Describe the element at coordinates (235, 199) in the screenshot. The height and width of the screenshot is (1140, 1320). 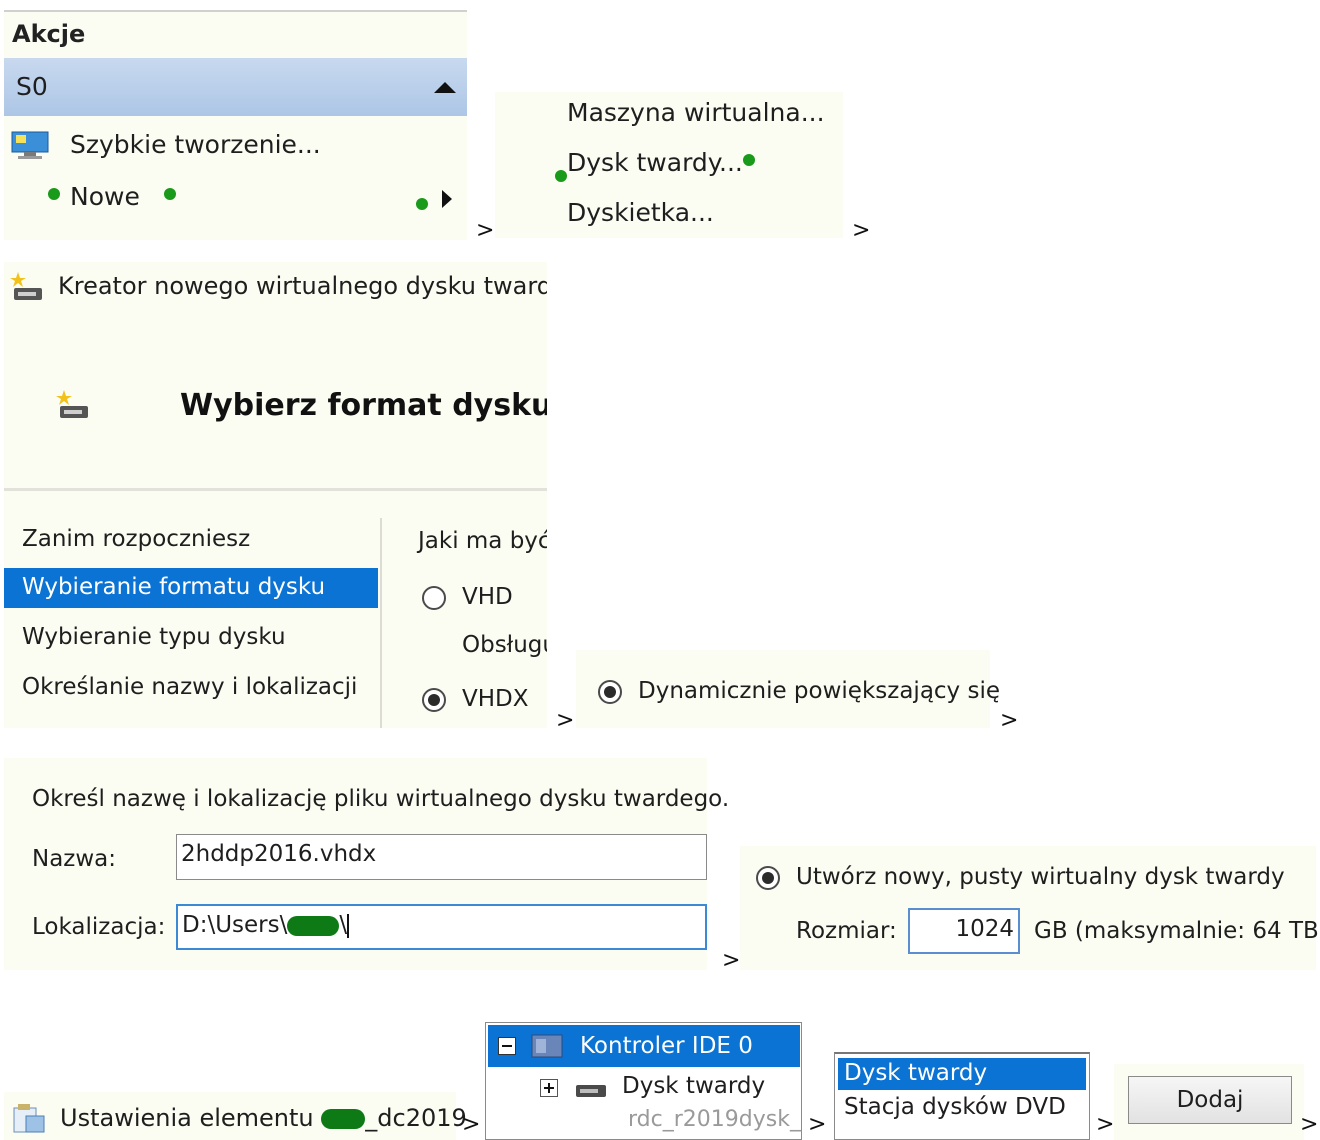
I see `new-item: Nowe` at that location.